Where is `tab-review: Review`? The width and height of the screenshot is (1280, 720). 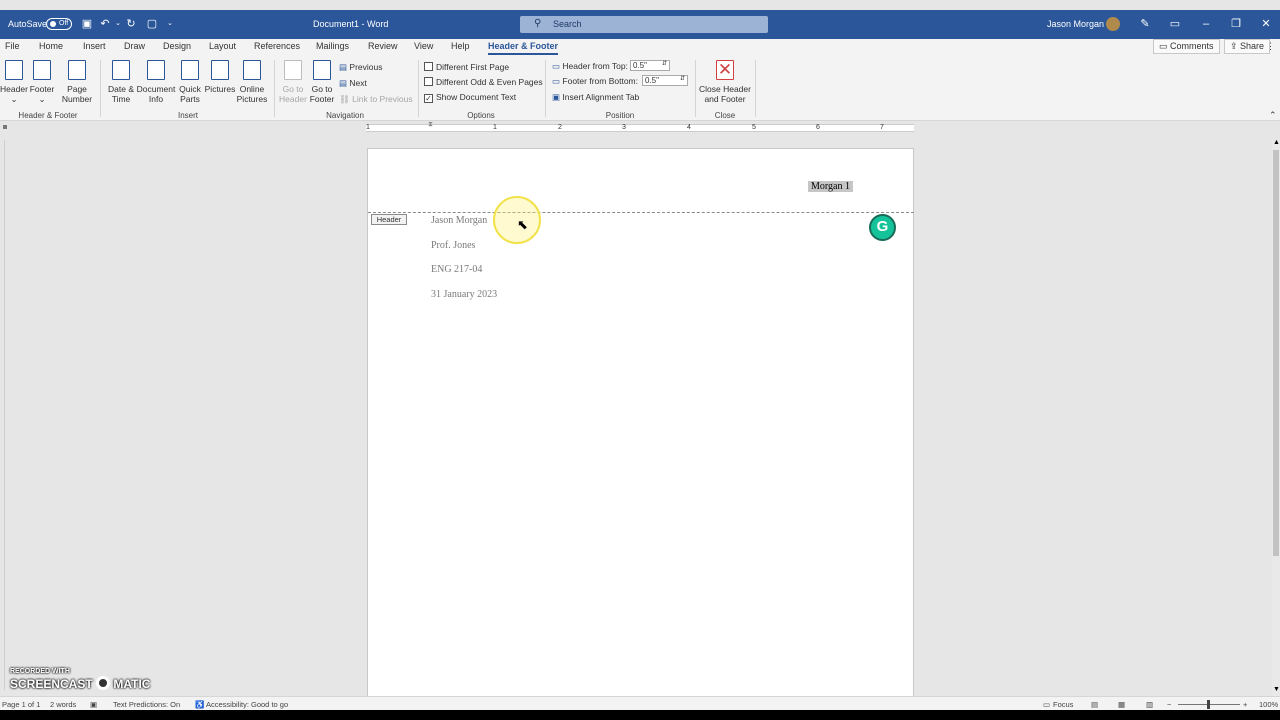
tab-review: Review is located at coordinates (383, 46).